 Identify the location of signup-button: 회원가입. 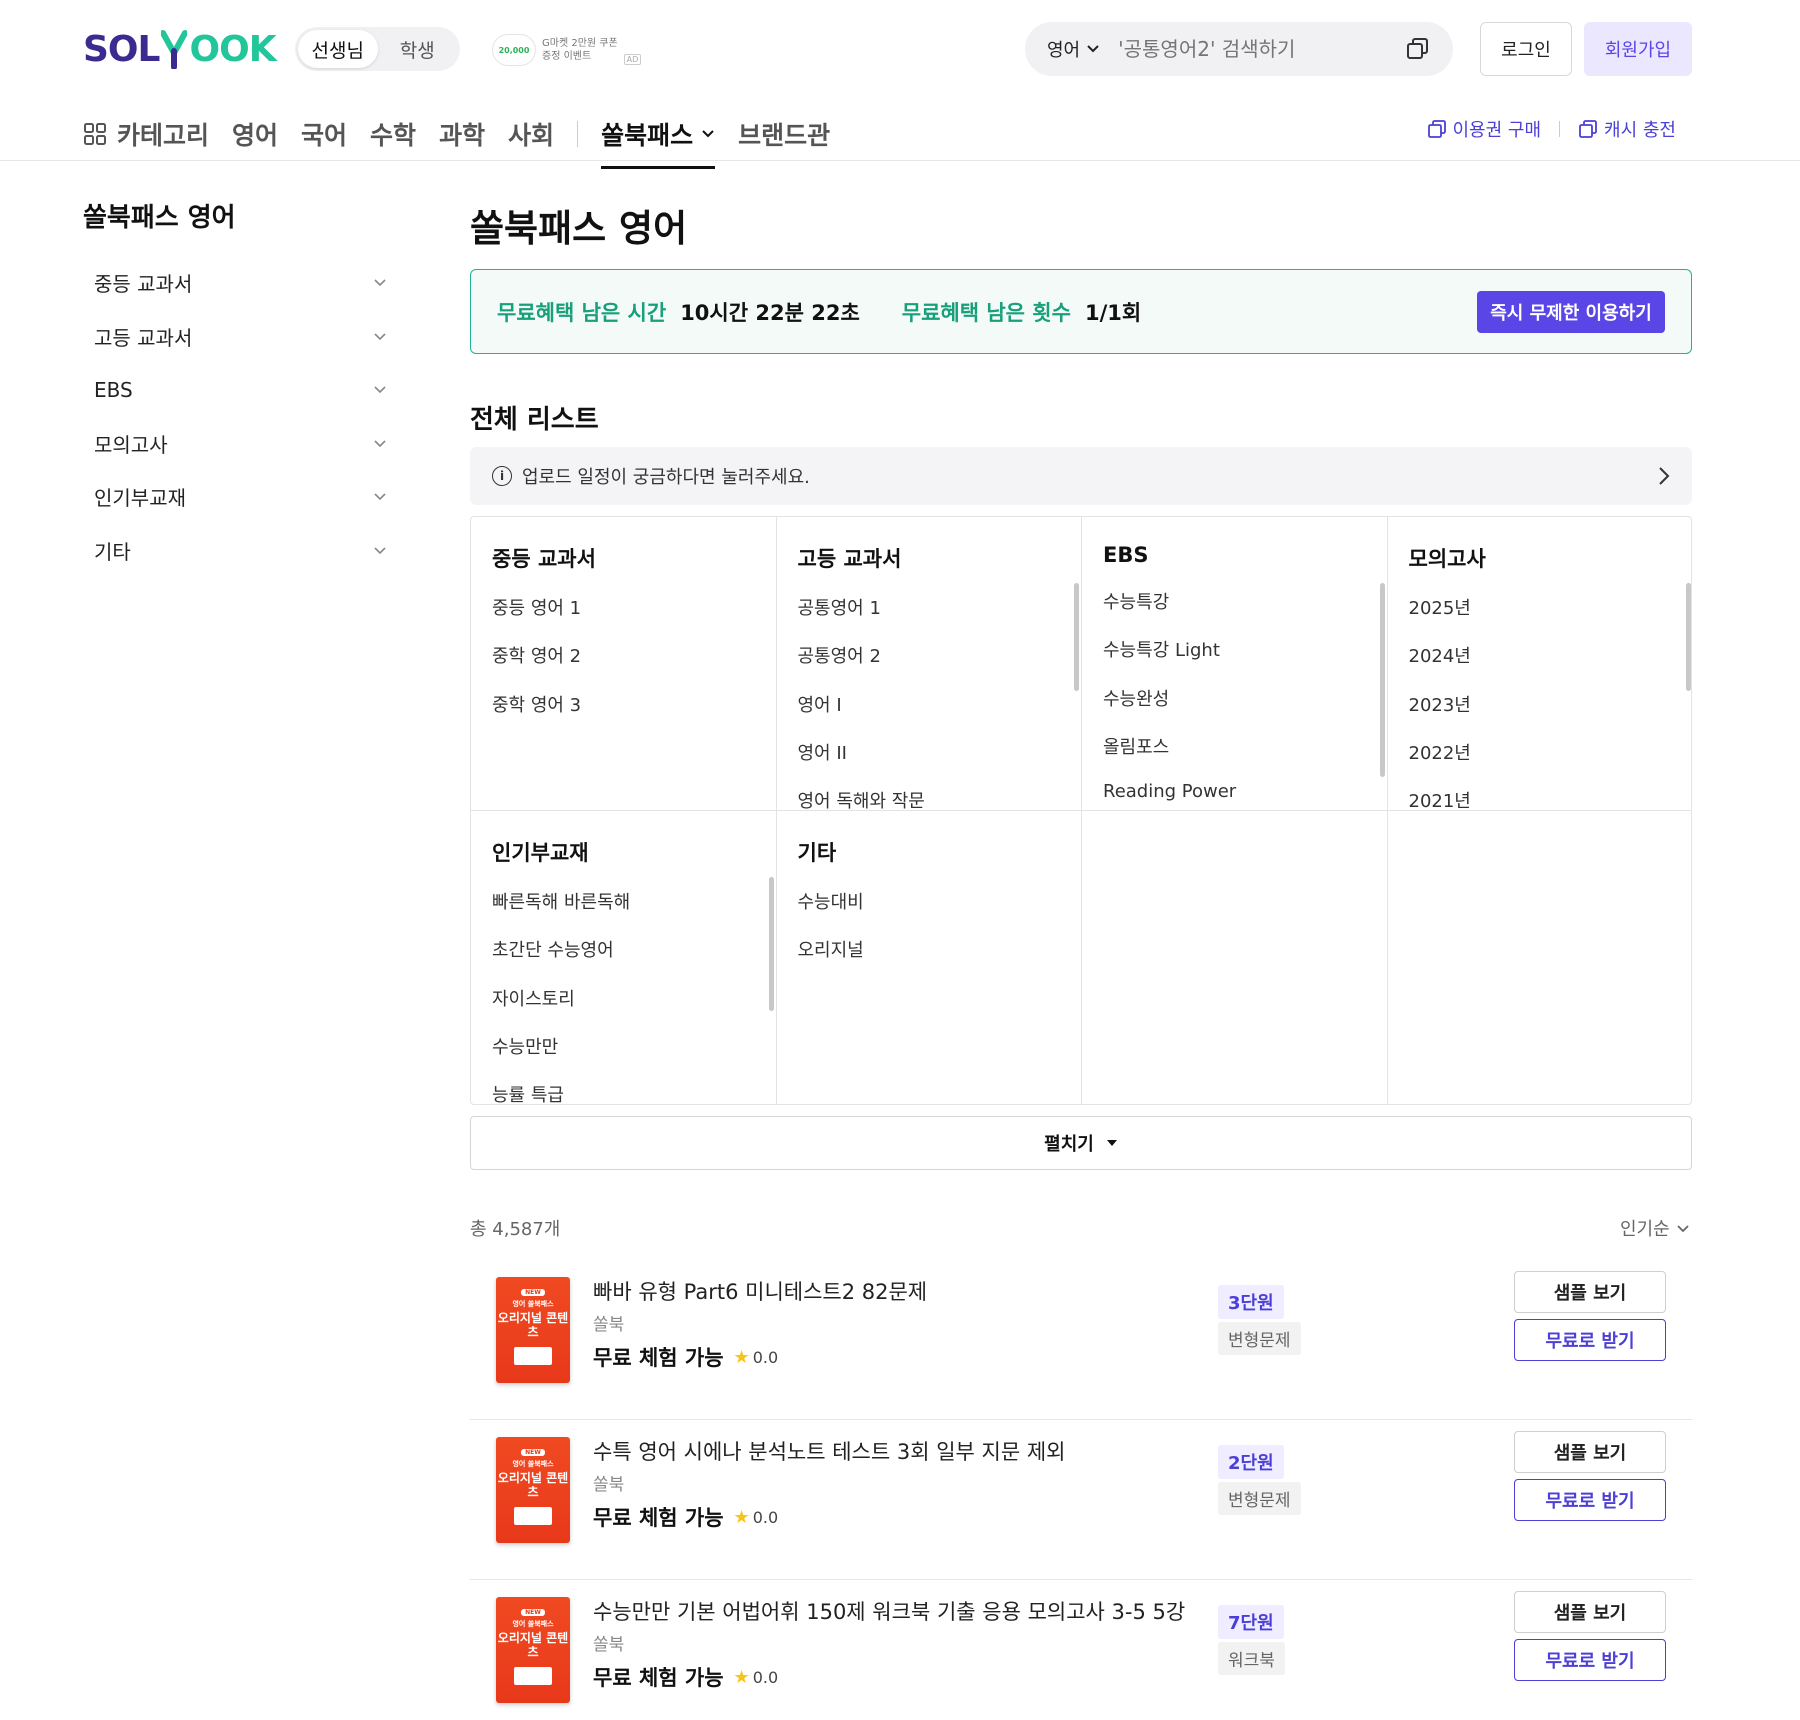
(1638, 49).